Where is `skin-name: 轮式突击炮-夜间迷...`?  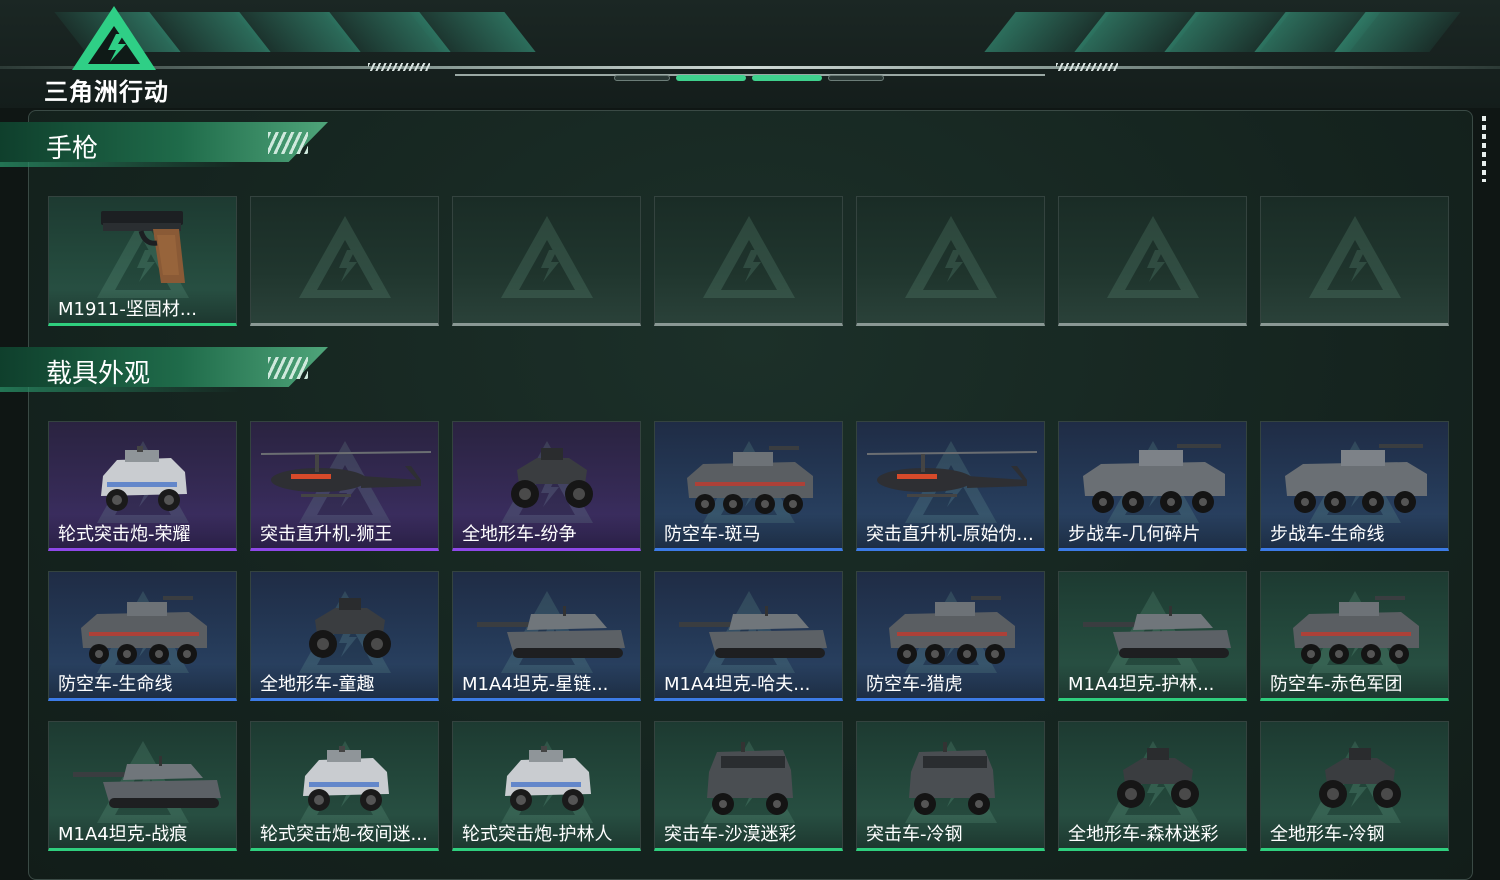 skin-name: 轮式突击炮-夜间迷... is located at coordinates (344, 831).